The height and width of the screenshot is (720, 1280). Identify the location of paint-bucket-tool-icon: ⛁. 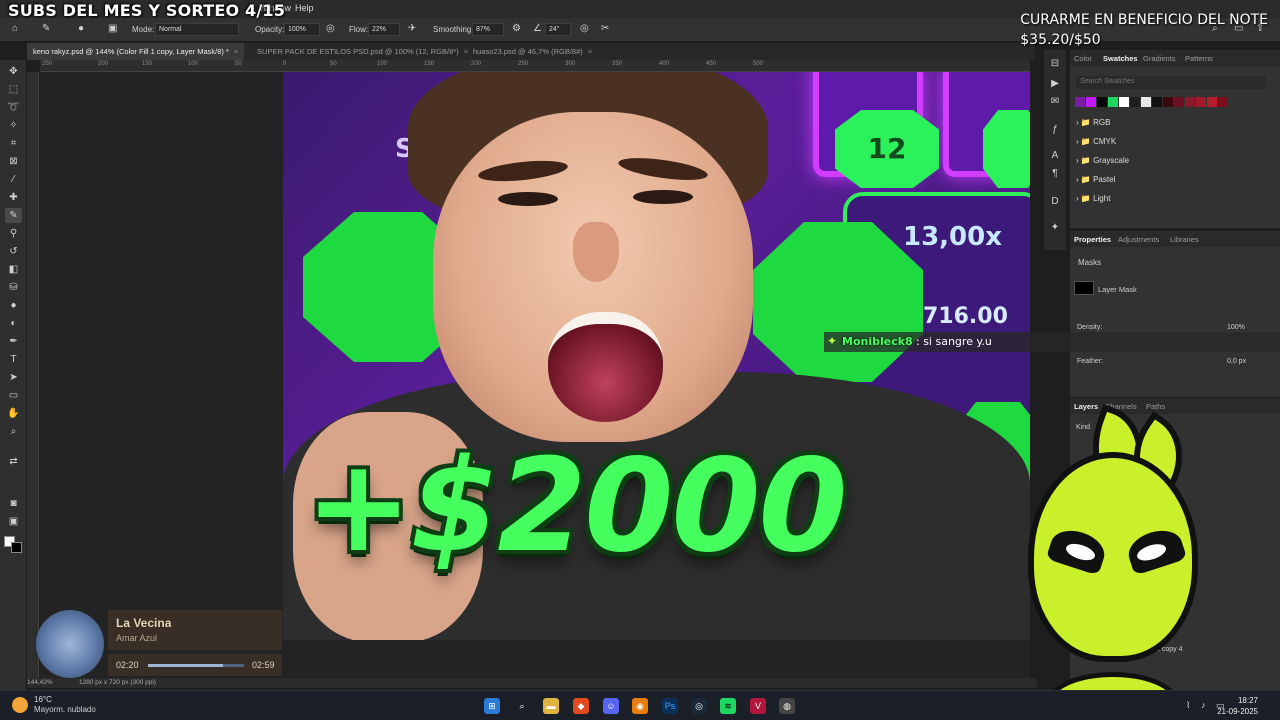
(13, 287).